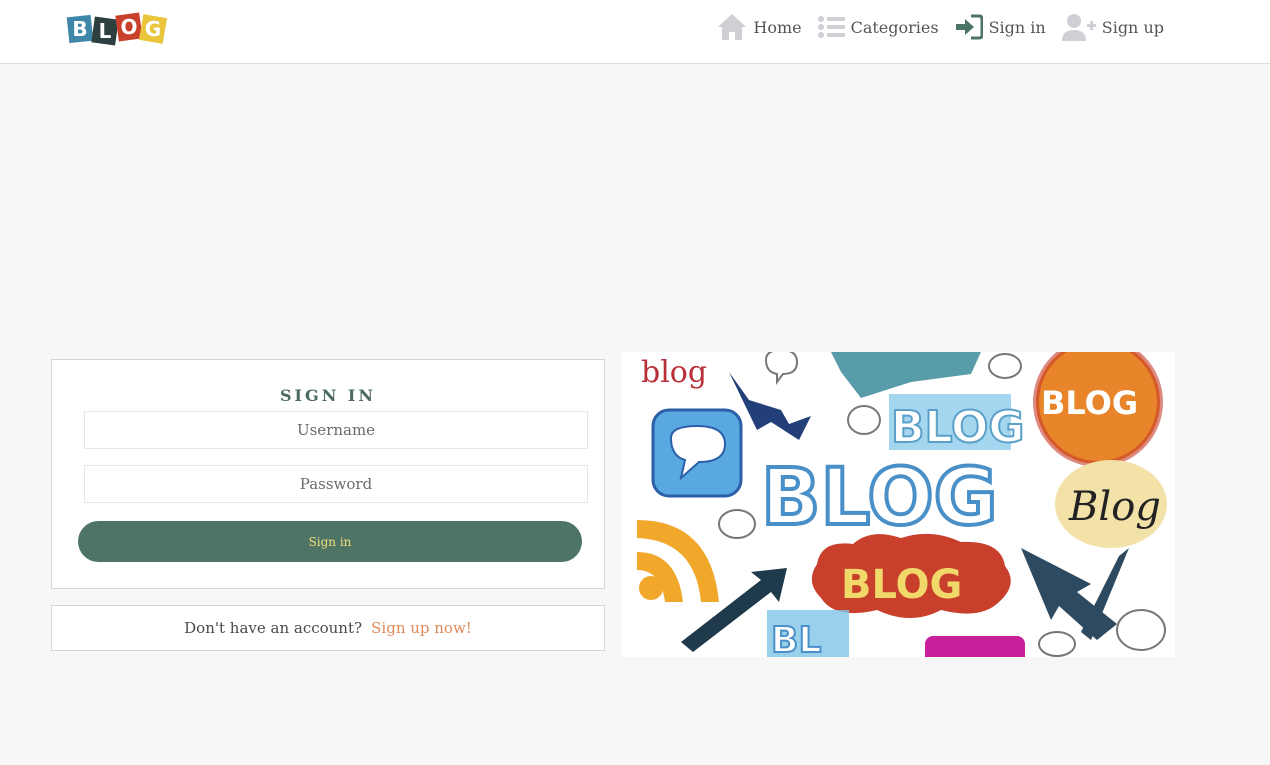 The height and width of the screenshot is (765, 1270). I want to click on logo-letter-g-tile: G, so click(153, 29).